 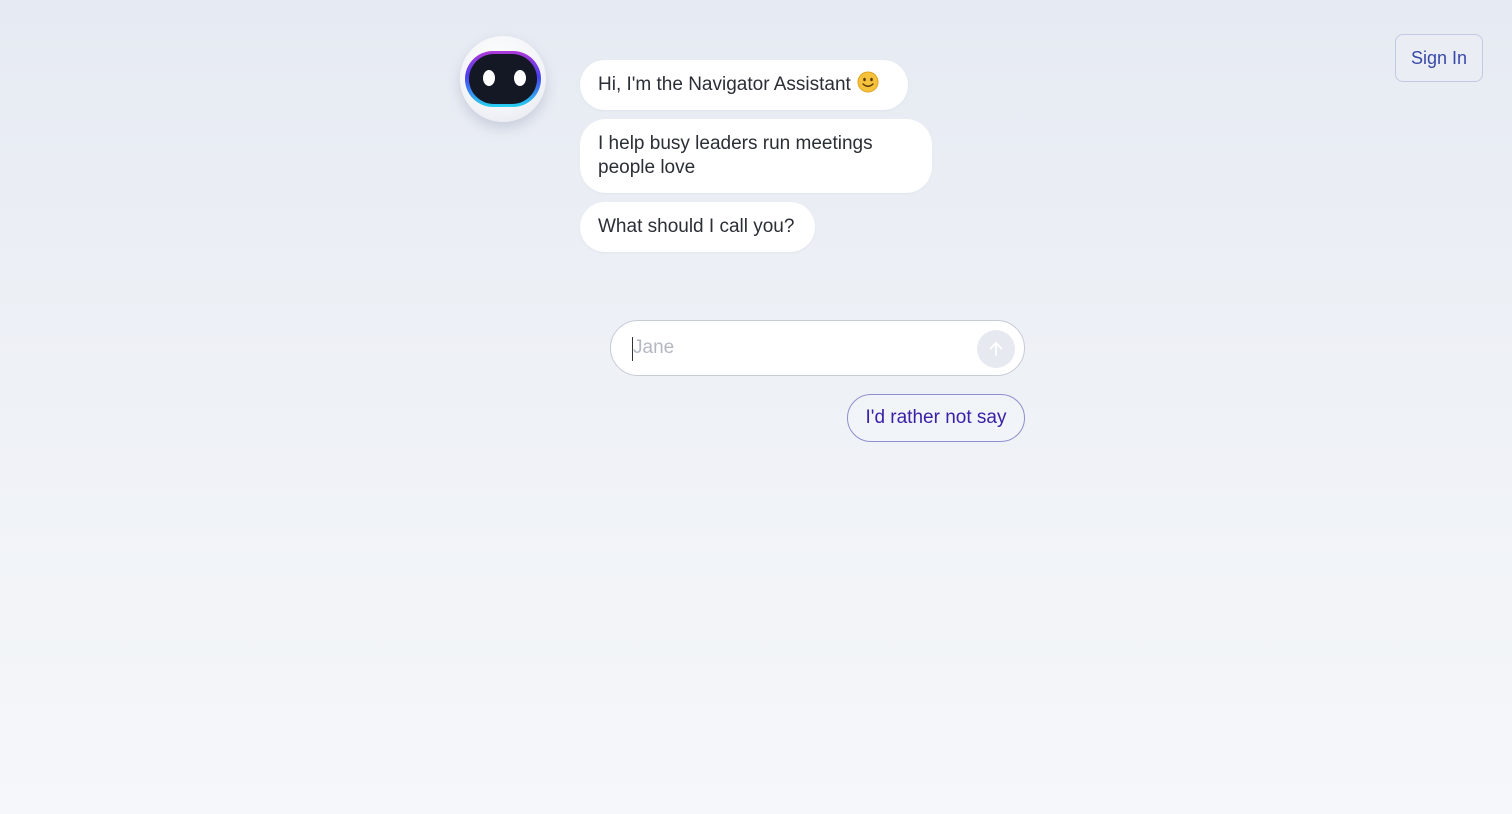 What do you see at coordinates (724, 84) in the screenshot?
I see `message-text: Hi, I'm the Navigator Assistant` at bounding box center [724, 84].